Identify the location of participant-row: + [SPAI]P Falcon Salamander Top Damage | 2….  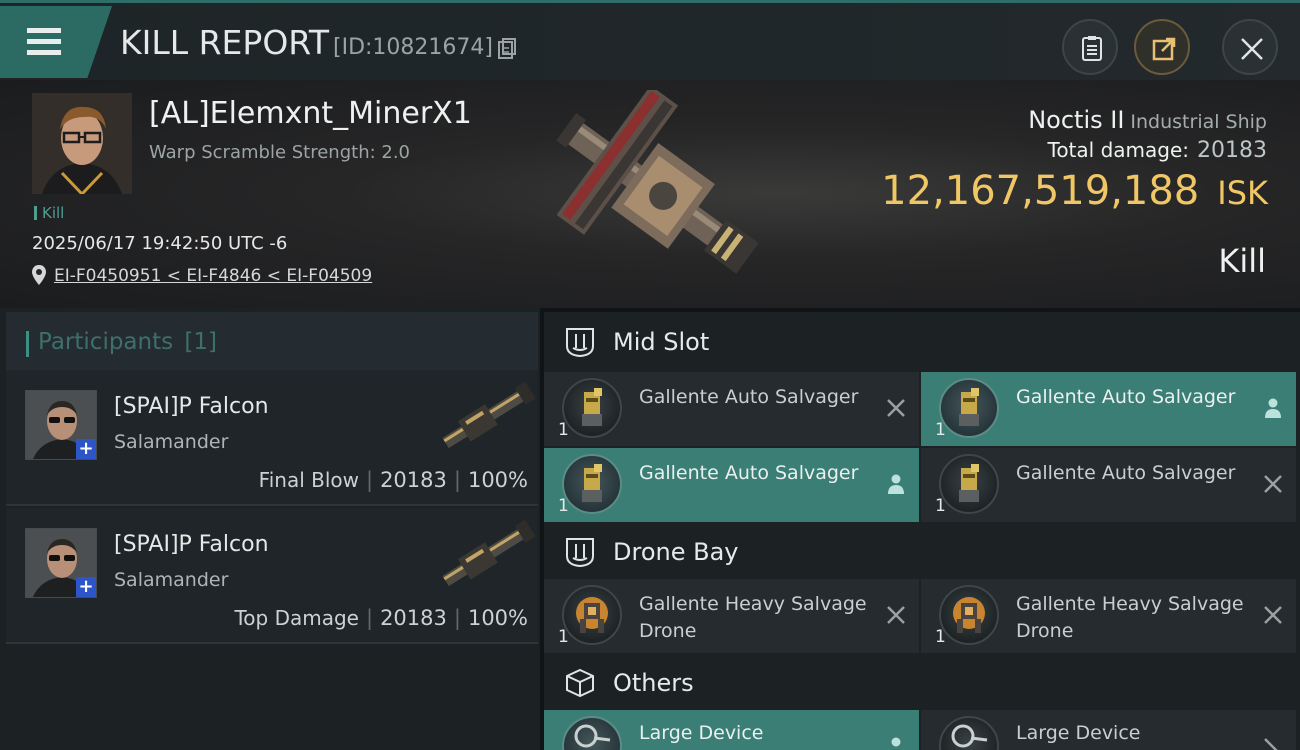
(272, 576).